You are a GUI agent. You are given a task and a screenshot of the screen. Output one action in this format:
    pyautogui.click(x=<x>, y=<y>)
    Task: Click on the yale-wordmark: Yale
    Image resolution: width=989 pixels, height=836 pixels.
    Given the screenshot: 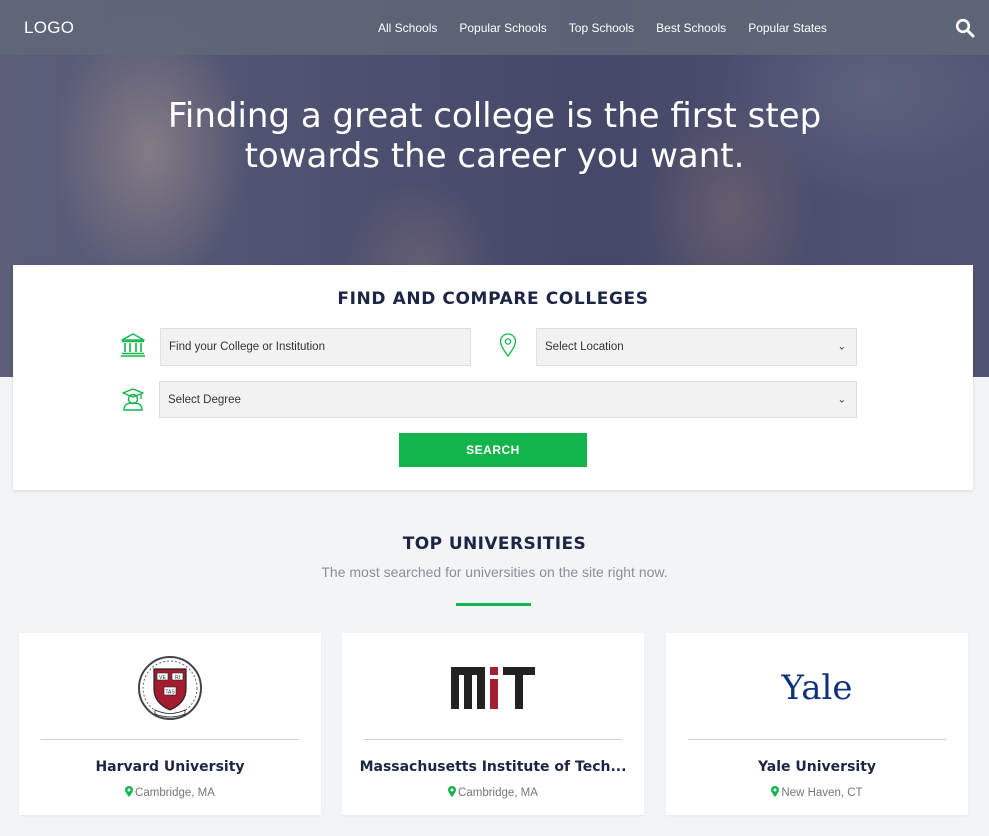 What is the action you would take?
    pyautogui.click(x=817, y=688)
    